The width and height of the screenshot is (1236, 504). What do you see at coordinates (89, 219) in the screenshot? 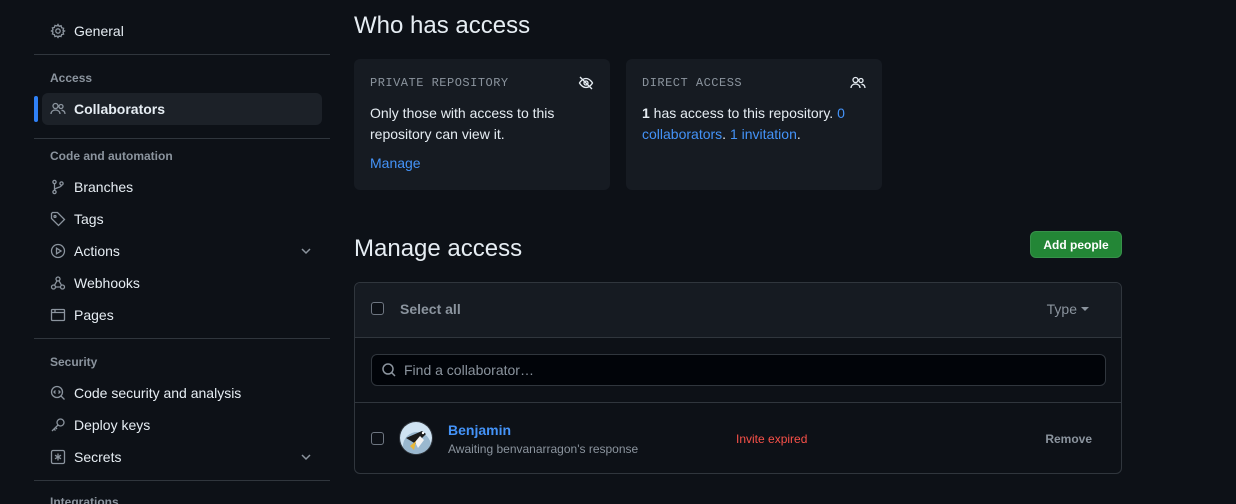
I see `sidebar-item-label: Tags` at bounding box center [89, 219].